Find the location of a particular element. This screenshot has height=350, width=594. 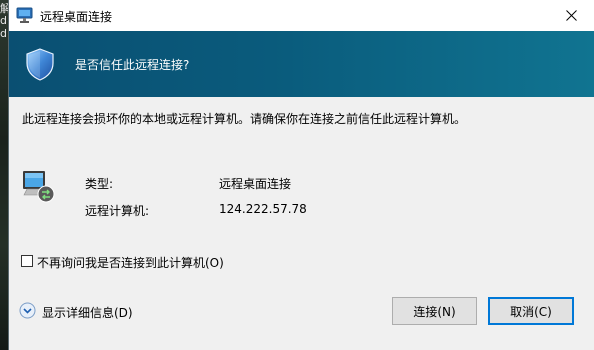

dont-ask-checkbox is located at coordinates (27, 261).